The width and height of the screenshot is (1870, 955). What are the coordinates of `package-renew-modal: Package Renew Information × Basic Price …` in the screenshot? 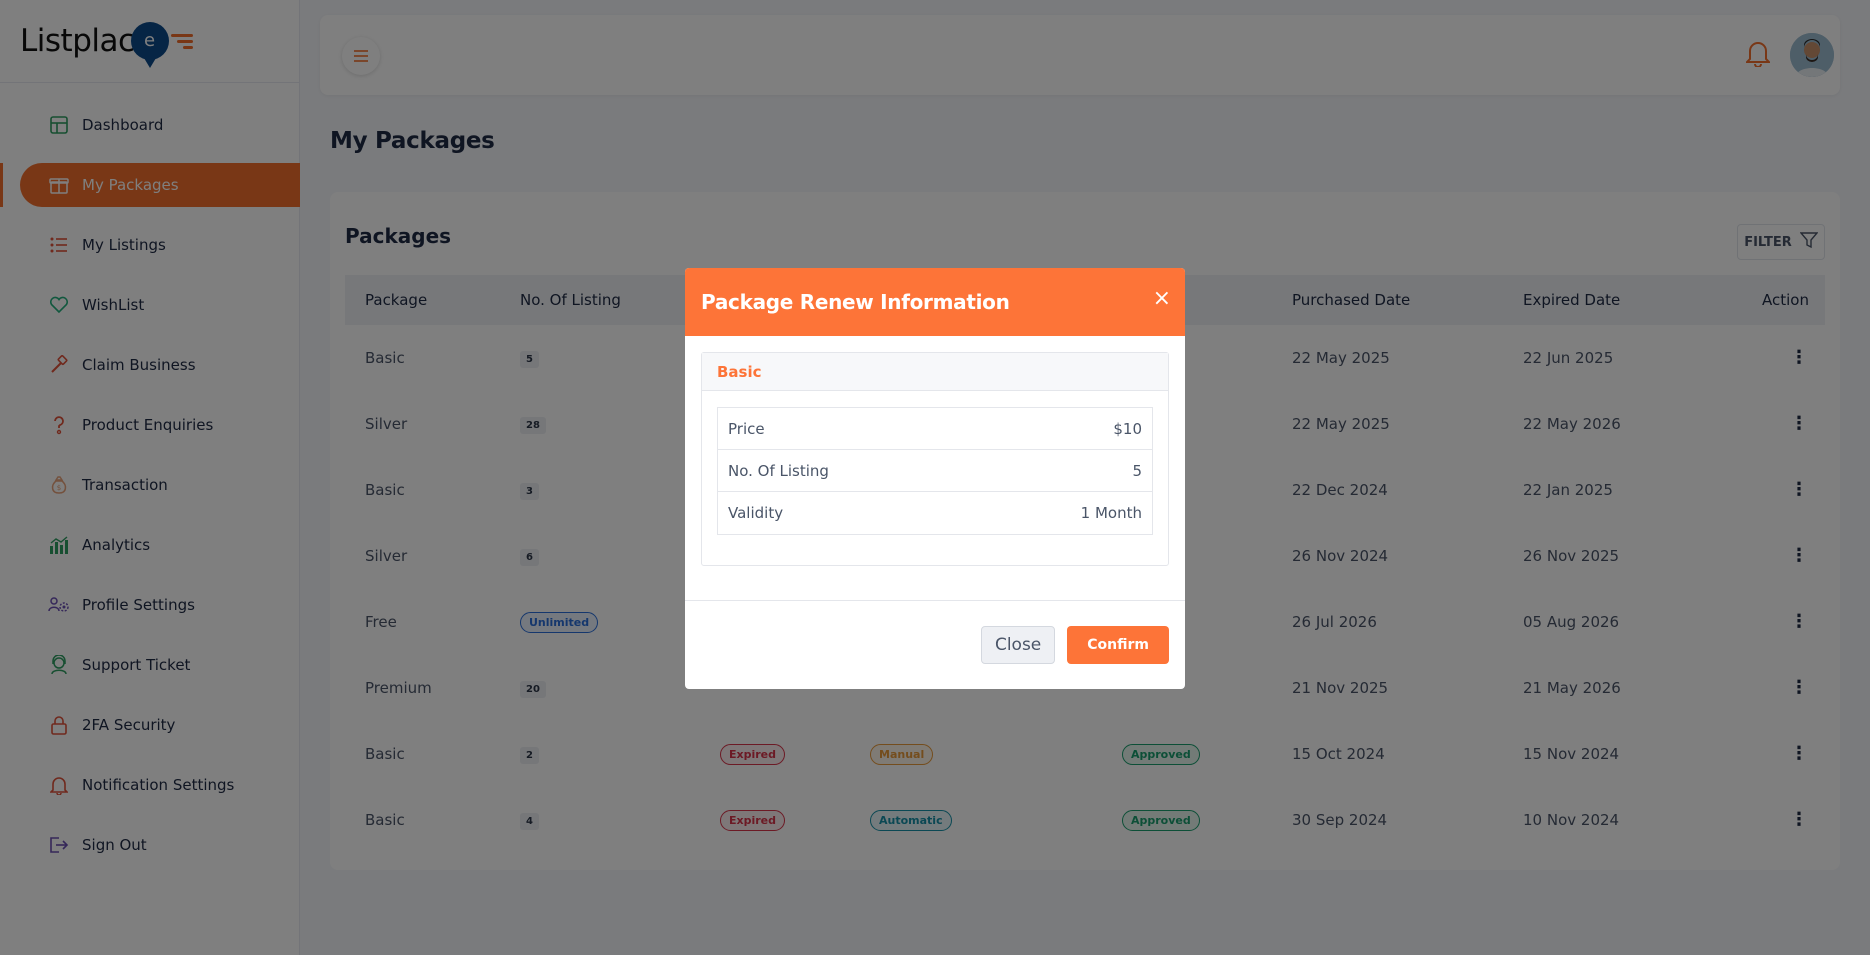 It's located at (935, 478).